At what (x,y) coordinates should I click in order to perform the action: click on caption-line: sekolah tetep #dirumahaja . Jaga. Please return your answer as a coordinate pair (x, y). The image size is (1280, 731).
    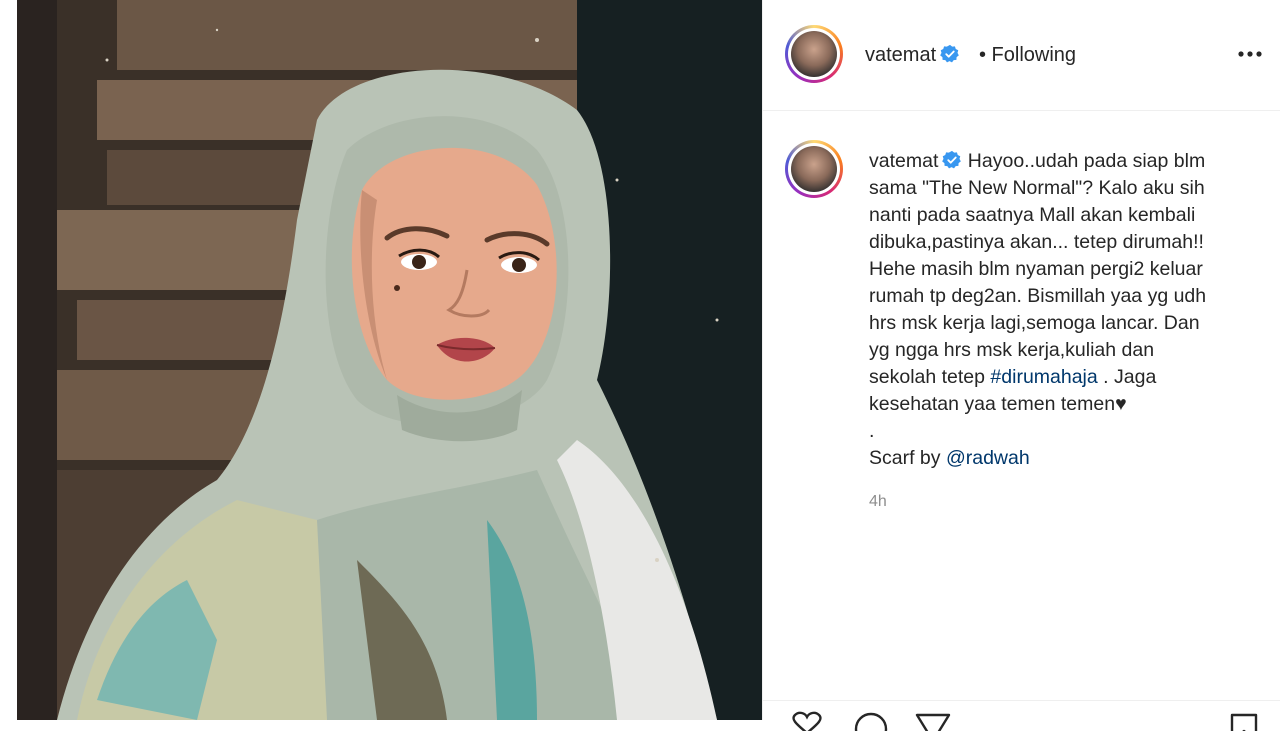
    Looking at the image, I should click on (1059, 377).